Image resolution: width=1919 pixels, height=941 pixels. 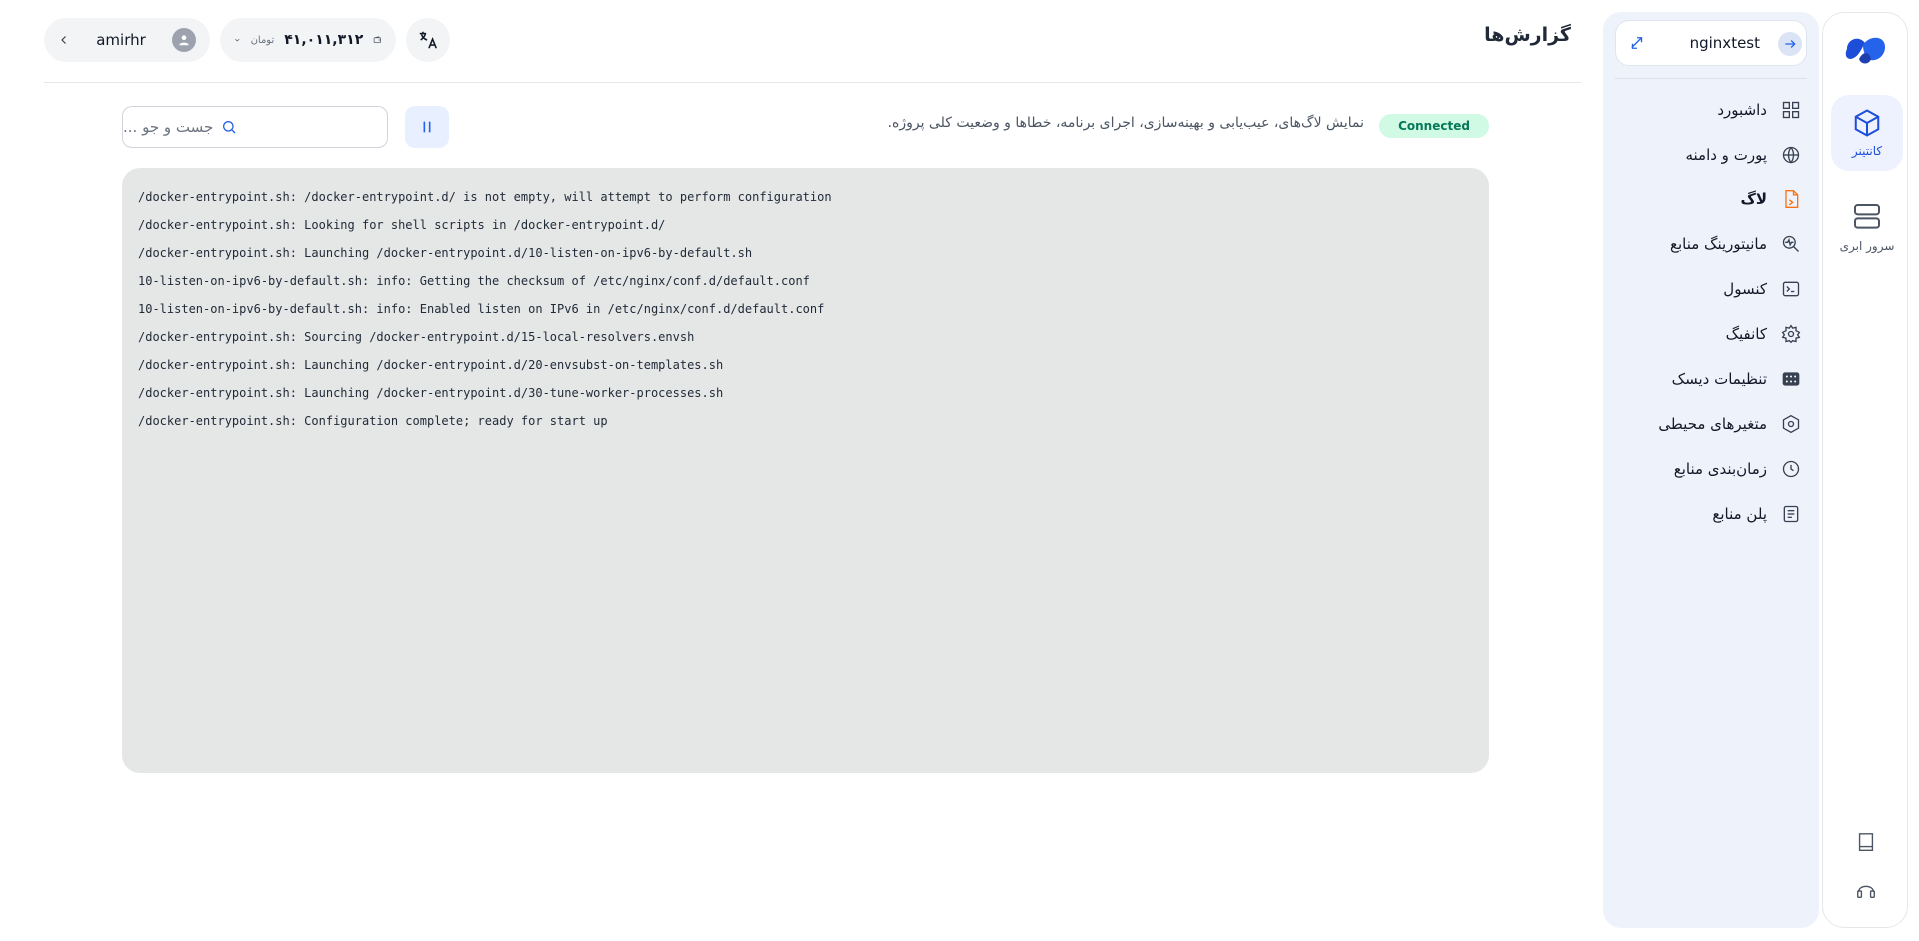 I want to click on status-badge: Connected, so click(x=1434, y=126).